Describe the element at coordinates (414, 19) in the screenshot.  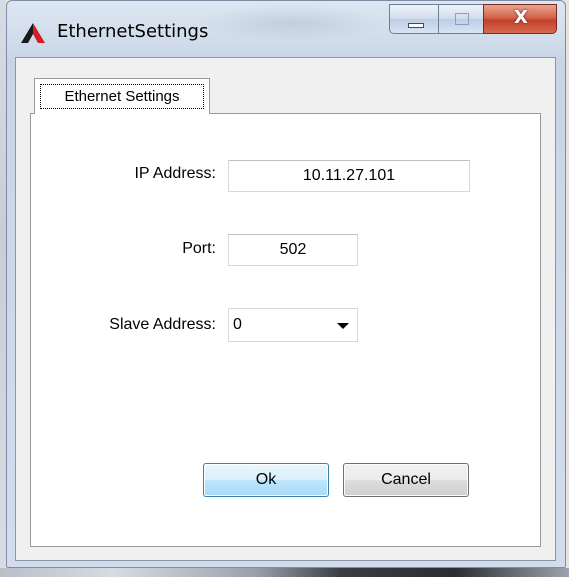
I see `minimize-button` at that location.